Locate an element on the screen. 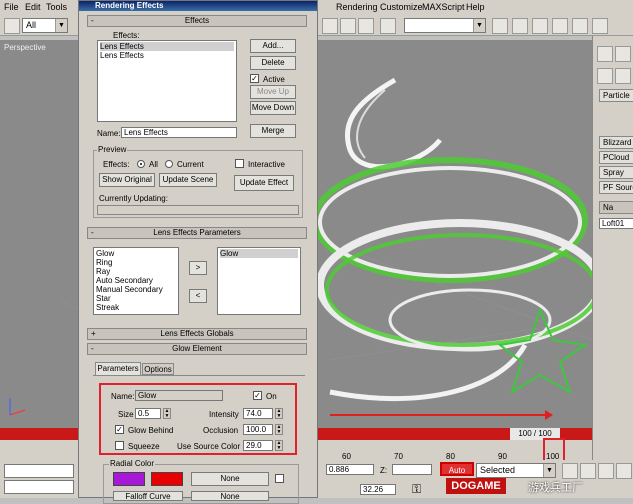 The image size is (633, 504). update-scene-button: Update Scene is located at coordinates (188, 180).